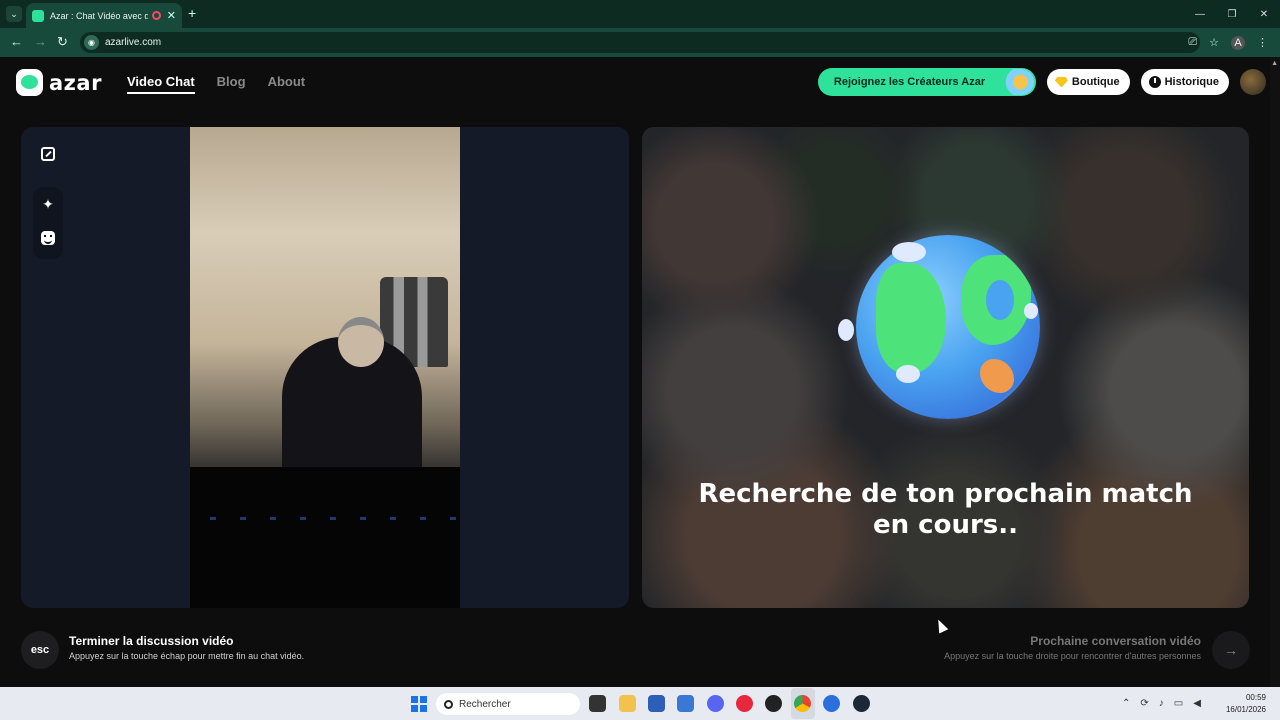  I want to click on logo-text: azar, so click(75, 82).